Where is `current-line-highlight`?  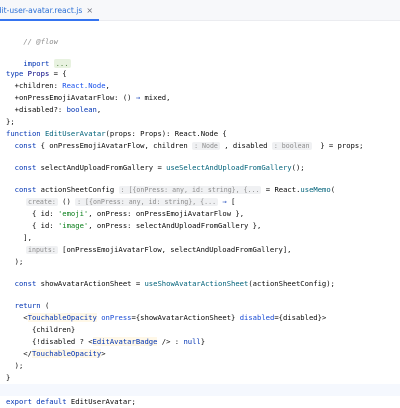
current-line-highlight is located at coordinates (200, 390).